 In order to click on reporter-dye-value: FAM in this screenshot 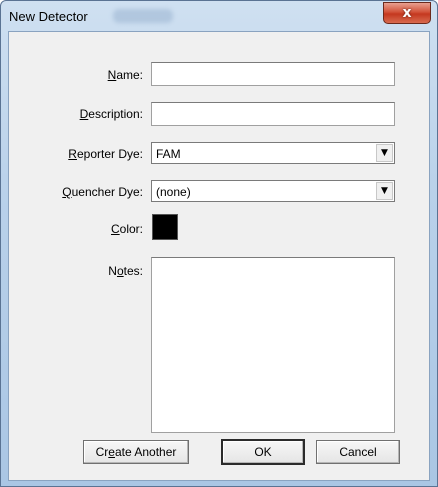, I will do `click(168, 154)`.